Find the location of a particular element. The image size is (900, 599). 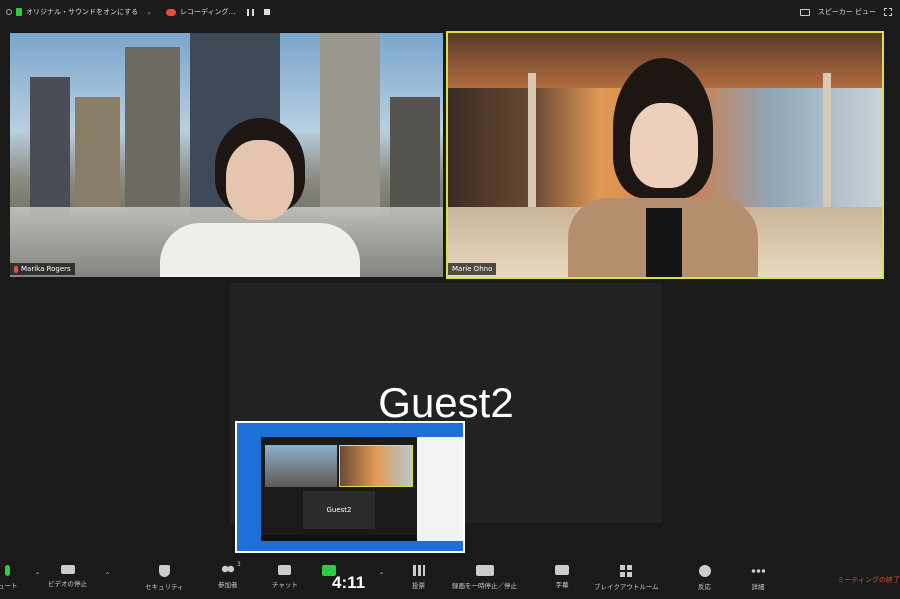

status-indicator-icon is located at coordinates (9, 12).